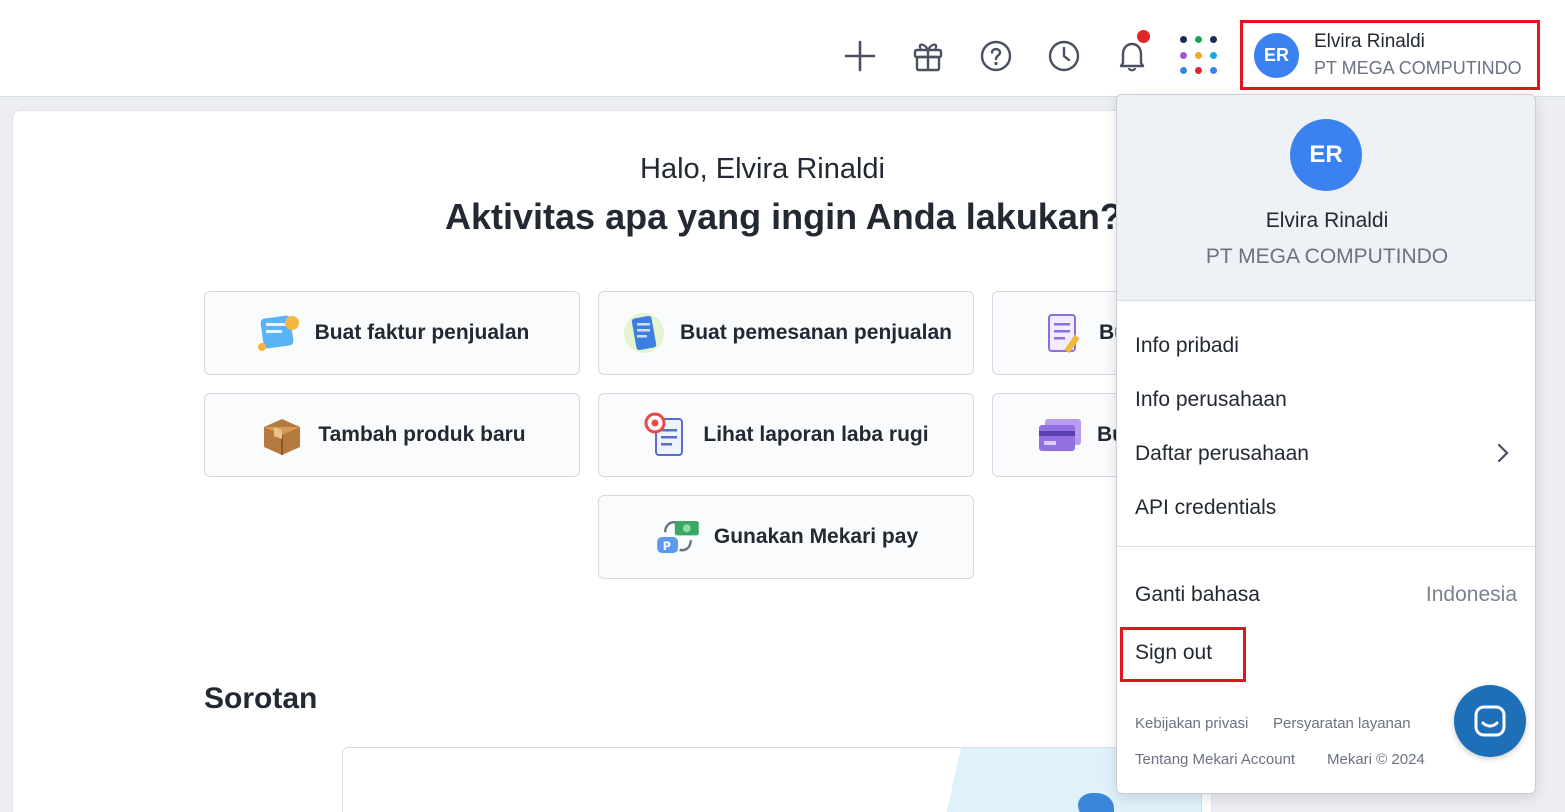  What do you see at coordinates (1326, 546) in the screenshot?
I see `divider` at bounding box center [1326, 546].